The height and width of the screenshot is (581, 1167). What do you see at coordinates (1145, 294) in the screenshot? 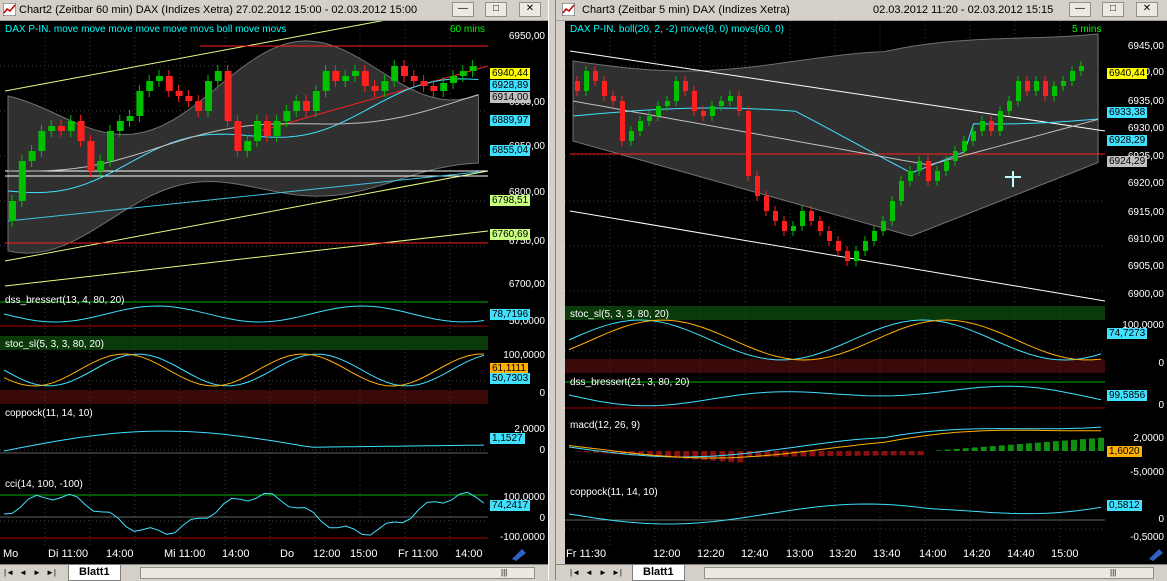
I see `price-tick: 6900,00` at bounding box center [1145, 294].